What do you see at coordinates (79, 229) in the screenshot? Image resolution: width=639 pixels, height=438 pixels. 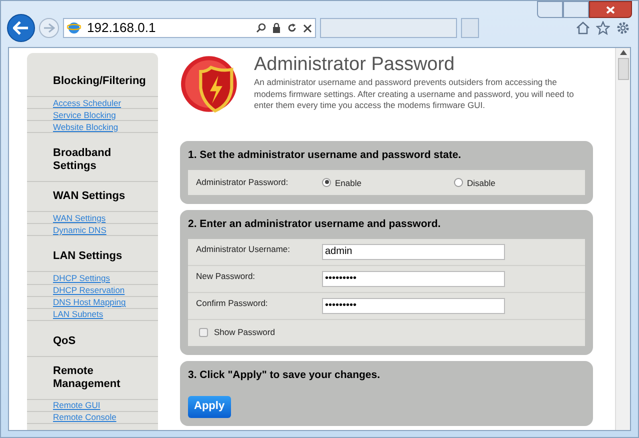 I see `sidebar-link: Dynamic DNS` at bounding box center [79, 229].